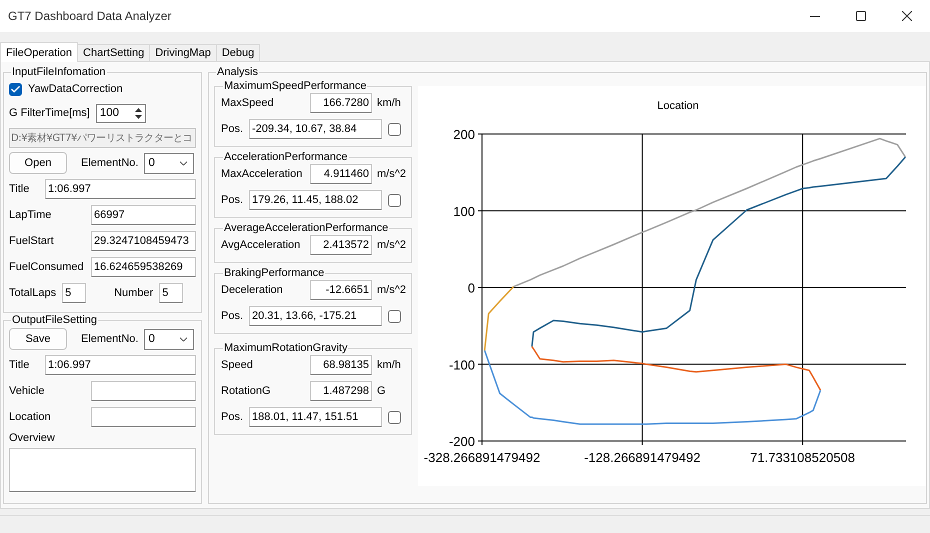  What do you see at coordinates (38, 339) in the screenshot?
I see `save-button: Save` at bounding box center [38, 339].